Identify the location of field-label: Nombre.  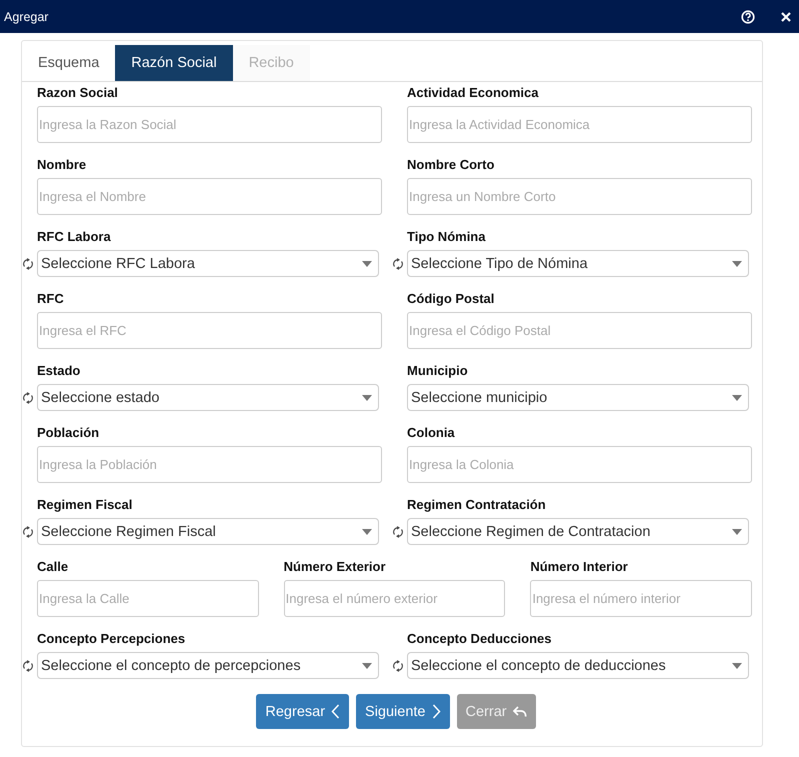
(62, 165).